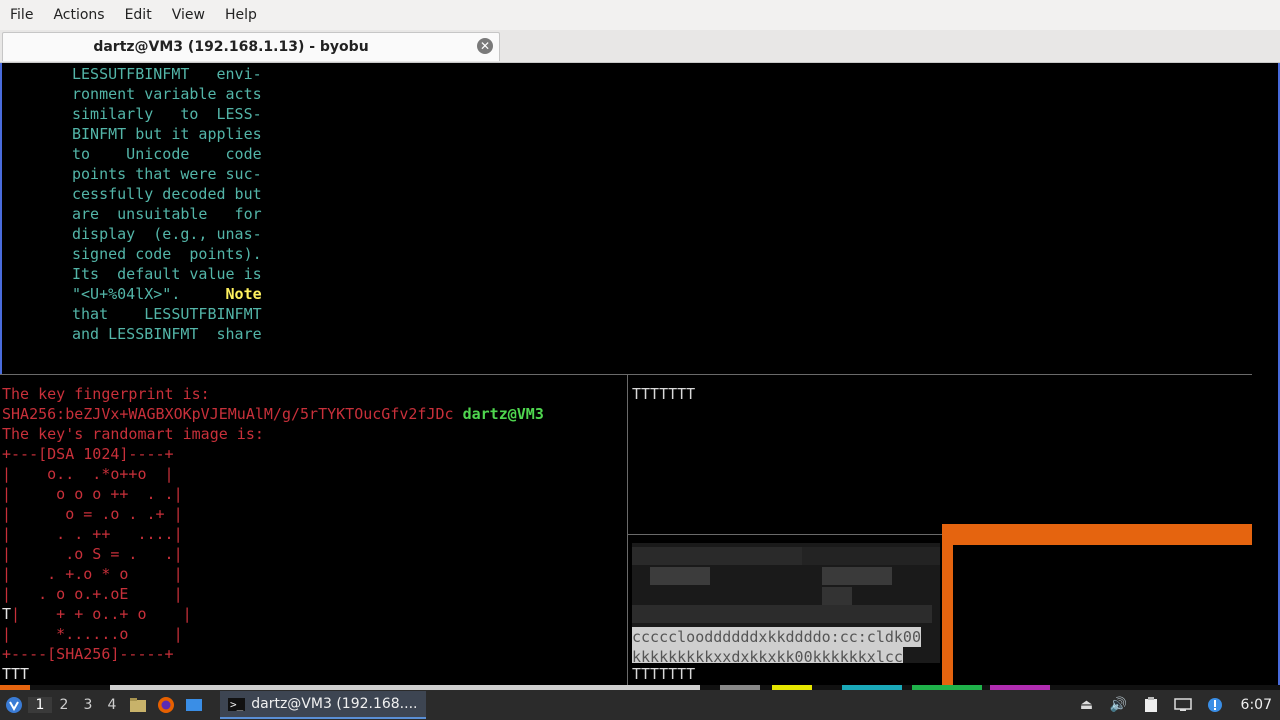 The height and width of the screenshot is (720, 1280). Describe the element at coordinates (92, 574) in the screenshot. I see `randomart-row: | . +.o * o |` at that location.